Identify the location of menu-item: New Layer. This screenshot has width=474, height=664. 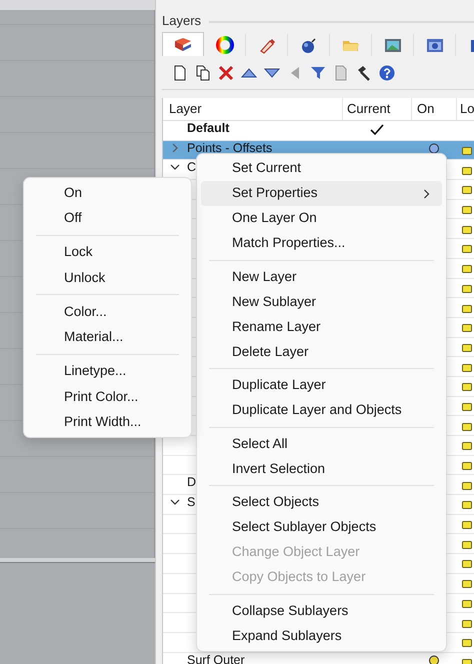
(321, 277).